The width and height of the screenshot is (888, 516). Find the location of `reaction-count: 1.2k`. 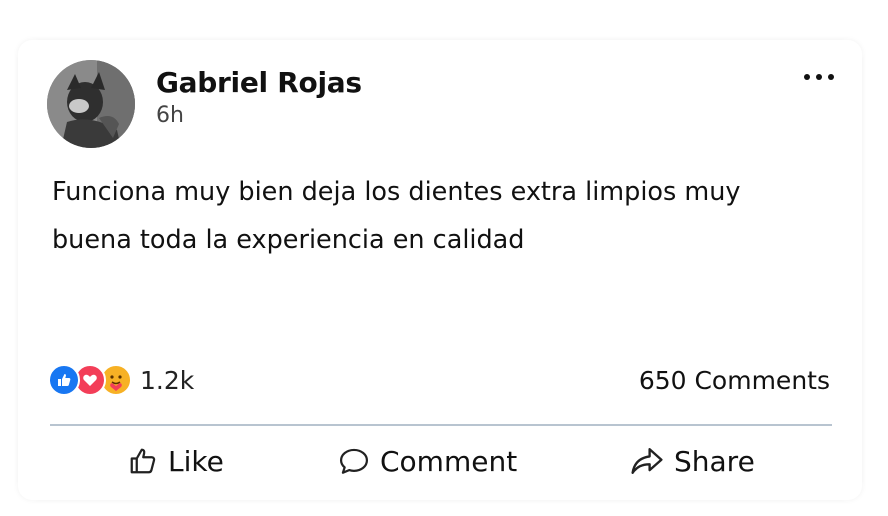

reaction-count: 1.2k is located at coordinates (167, 380).